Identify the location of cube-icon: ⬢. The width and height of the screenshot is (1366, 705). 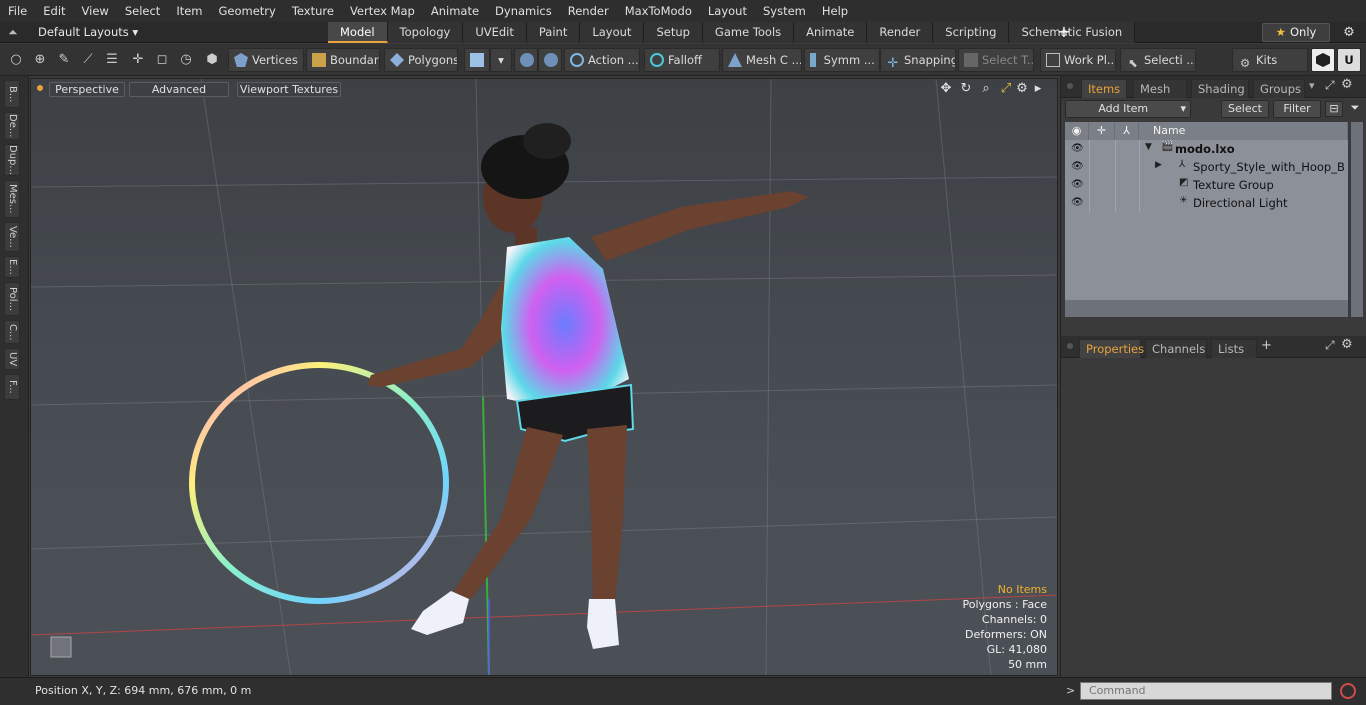
(212, 60).